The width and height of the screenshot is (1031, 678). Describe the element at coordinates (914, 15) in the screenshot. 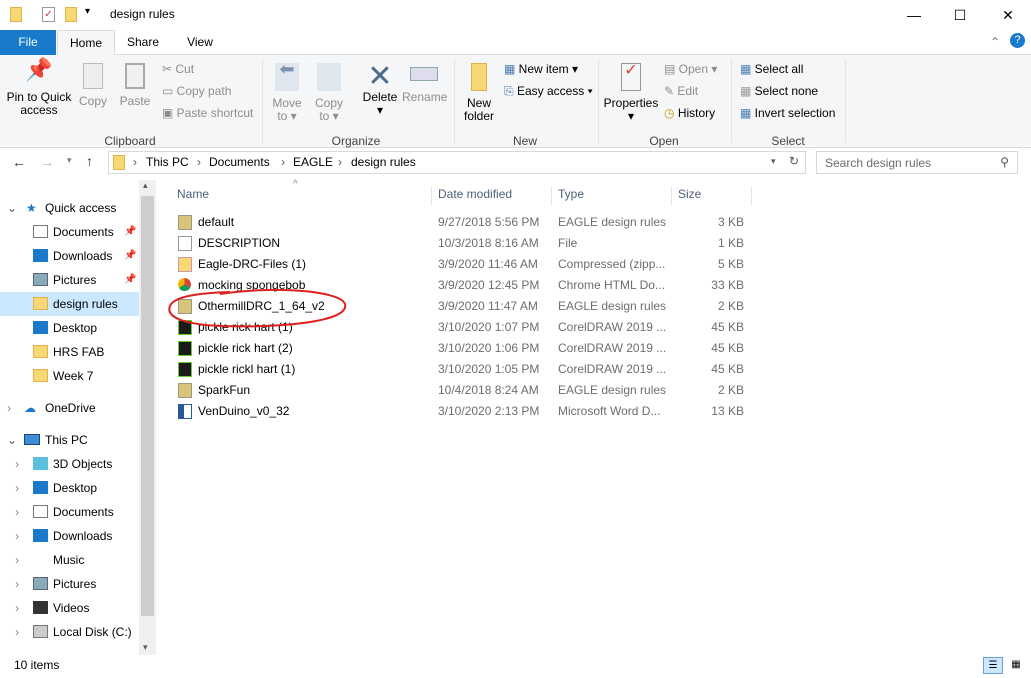

I see `minimize-button: —` at that location.